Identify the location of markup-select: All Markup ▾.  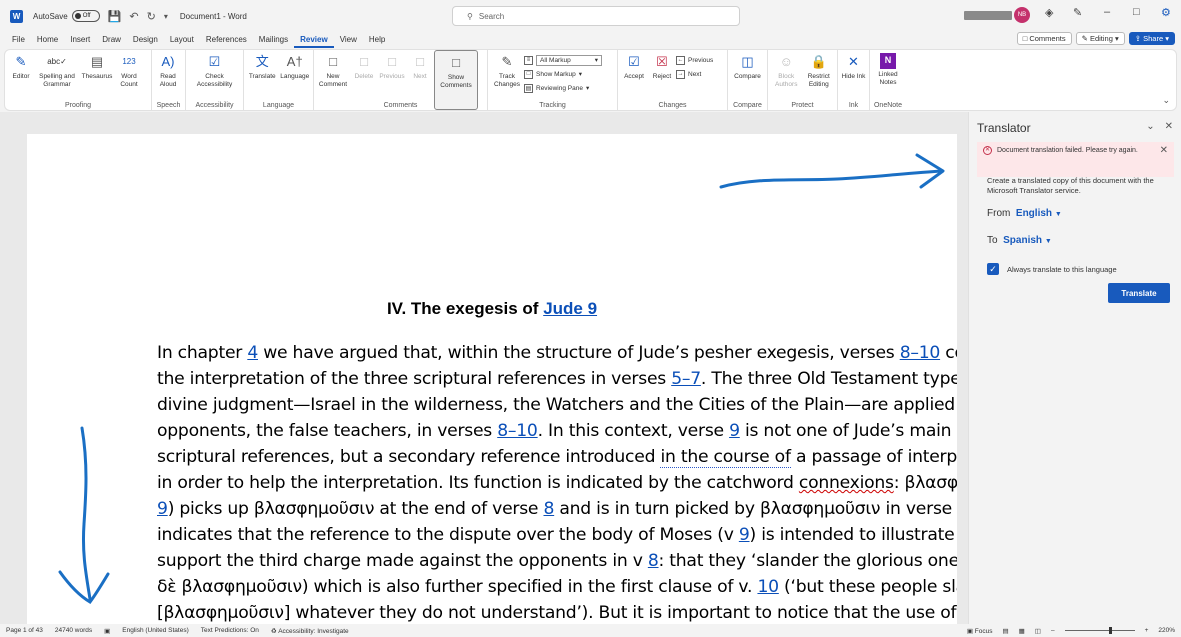
(569, 60).